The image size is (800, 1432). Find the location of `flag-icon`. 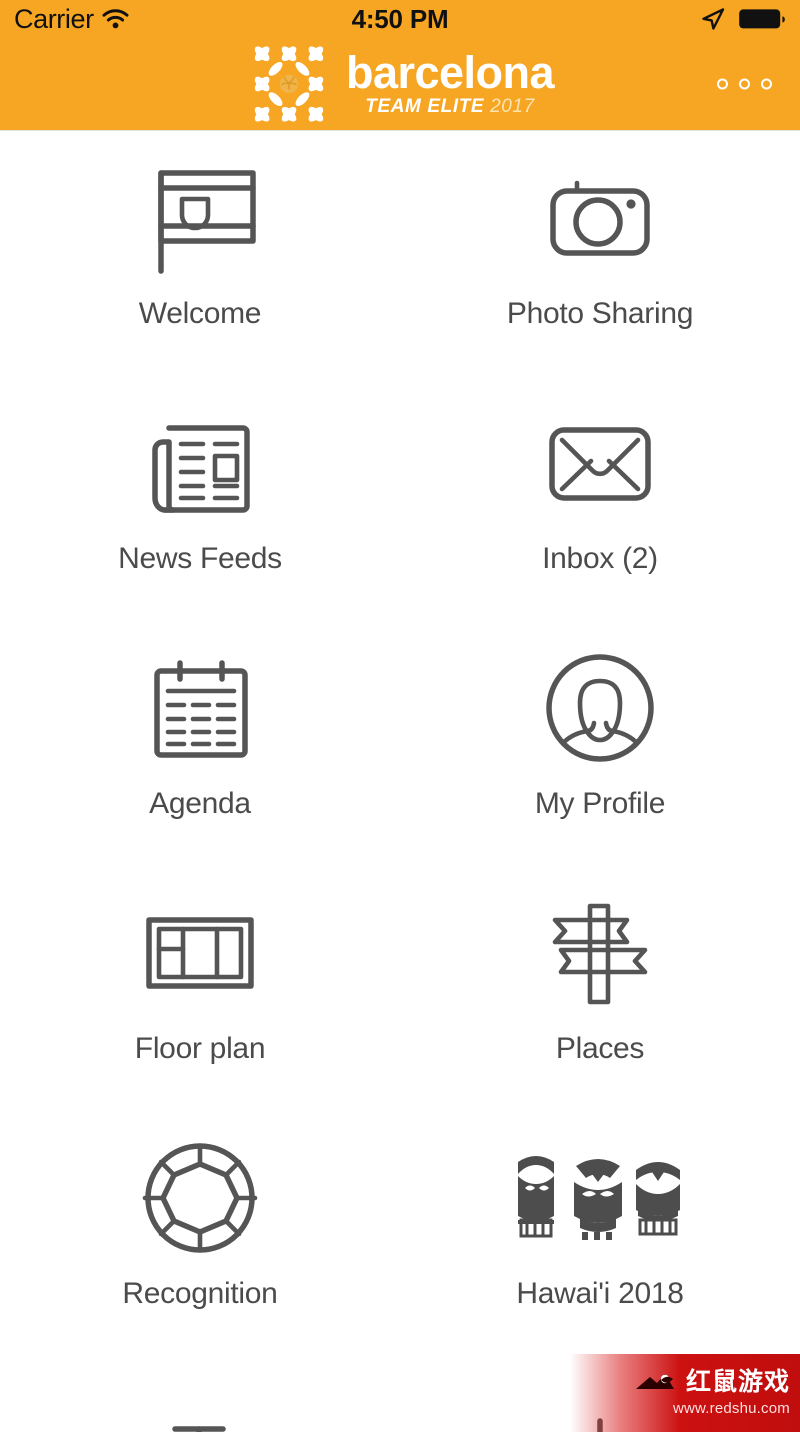

flag-icon is located at coordinates (200, 218).